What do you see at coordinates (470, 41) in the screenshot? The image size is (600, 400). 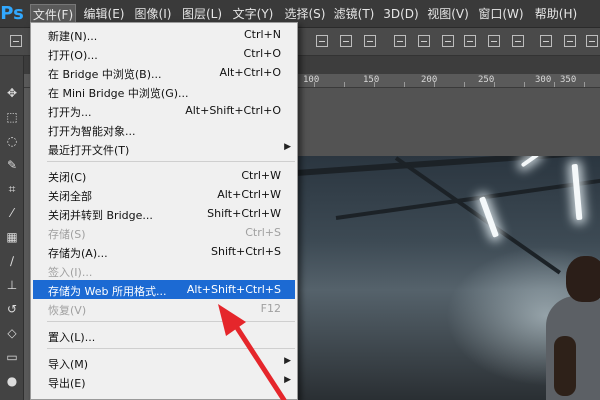 I see `distribute-top-icon` at bounding box center [470, 41].